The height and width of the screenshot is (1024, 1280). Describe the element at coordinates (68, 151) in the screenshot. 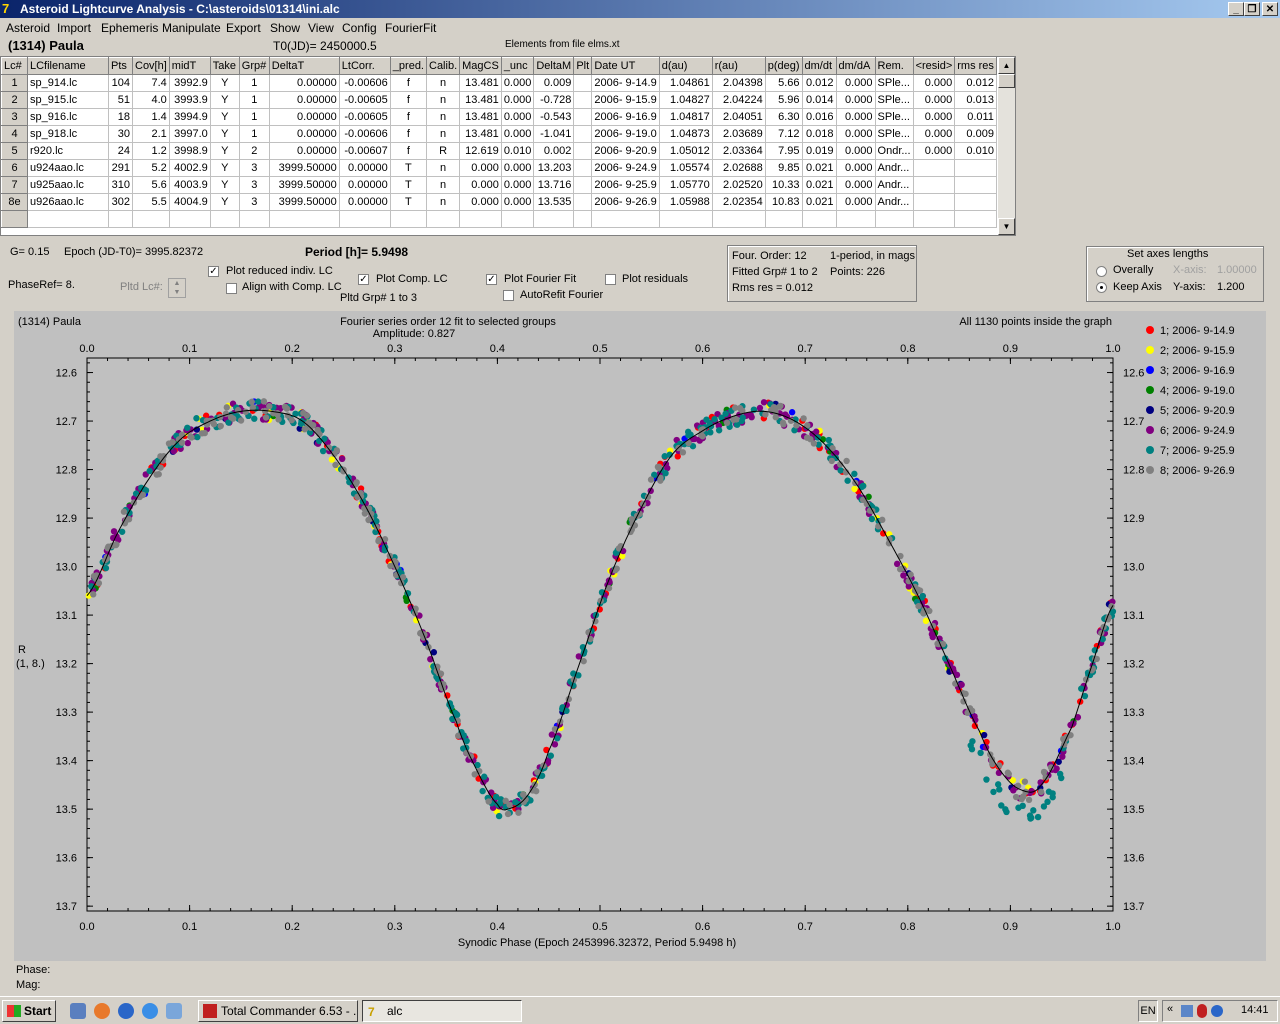

I see `table-cell: r920.lc` at that location.